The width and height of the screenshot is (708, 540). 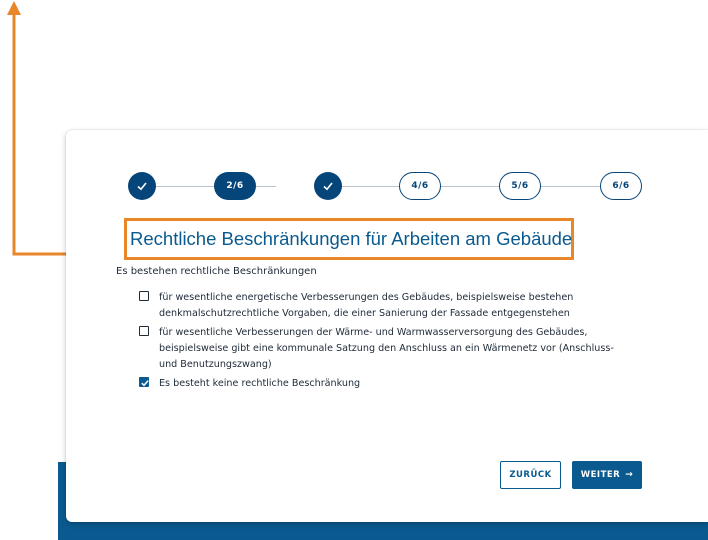 I want to click on option-label: Es besteht keine rechtliche Beschränkung, so click(x=260, y=383).